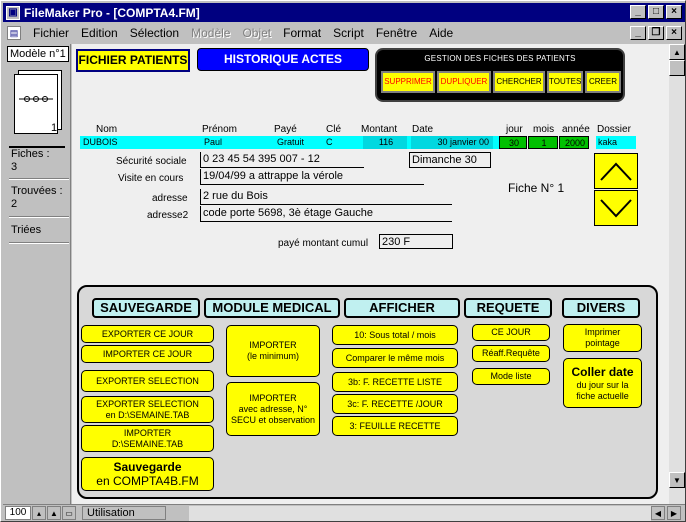  What do you see at coordinates (272, 356) in the screenshot?
I see `importer-minimum-line2: (le minimum)` at bounding box center [272, 356].